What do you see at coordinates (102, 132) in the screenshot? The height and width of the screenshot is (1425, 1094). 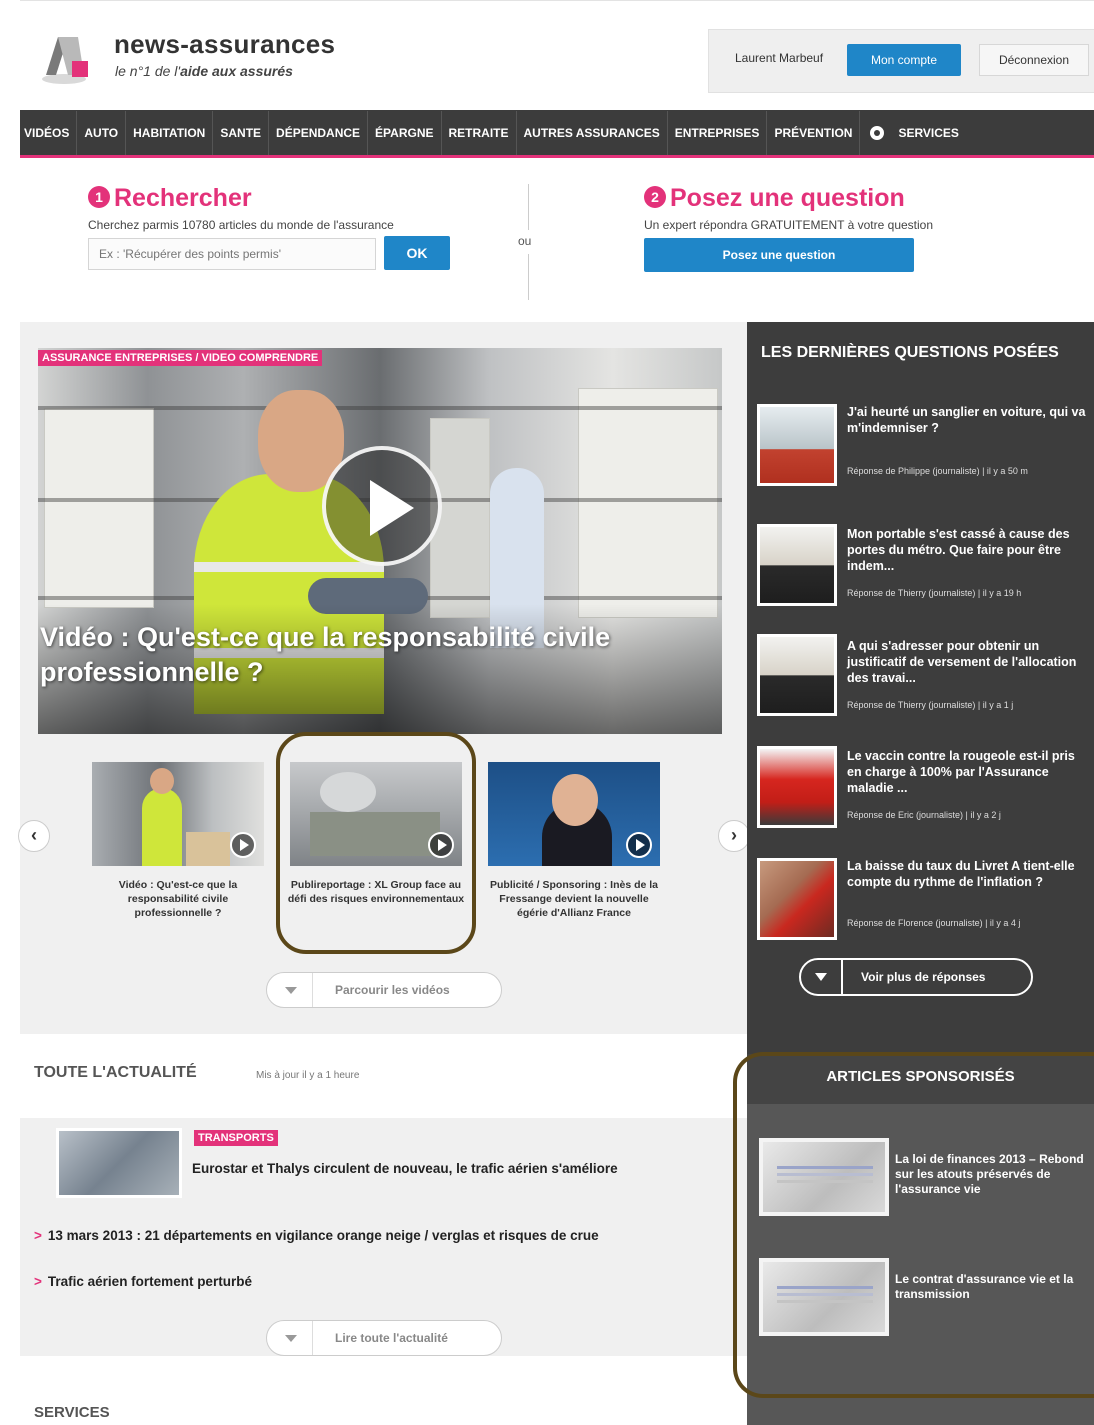 I see `nav-item-auto: AUTO` at bounding box center [102, 132].